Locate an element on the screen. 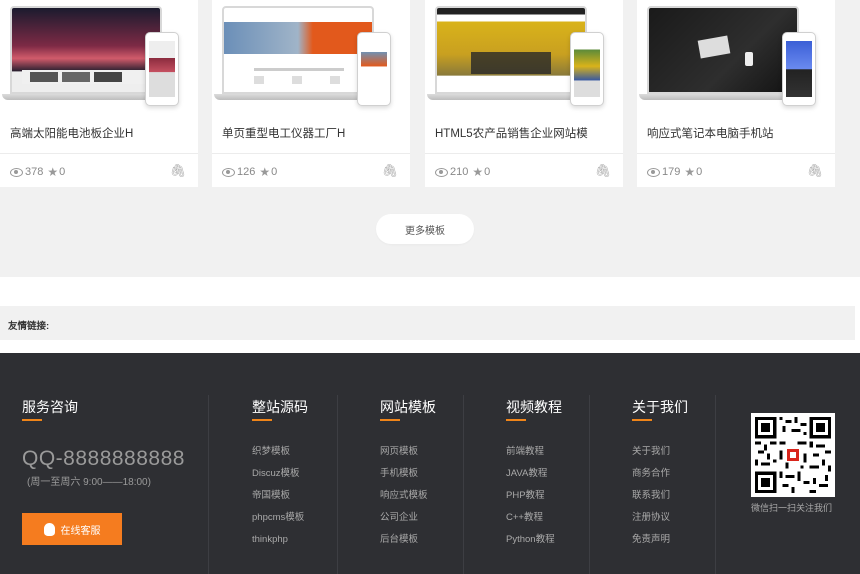 The width and height of the screenshot is (860, 574). template-stats: 179 ★ 0 is located at coordinates (674, 172).